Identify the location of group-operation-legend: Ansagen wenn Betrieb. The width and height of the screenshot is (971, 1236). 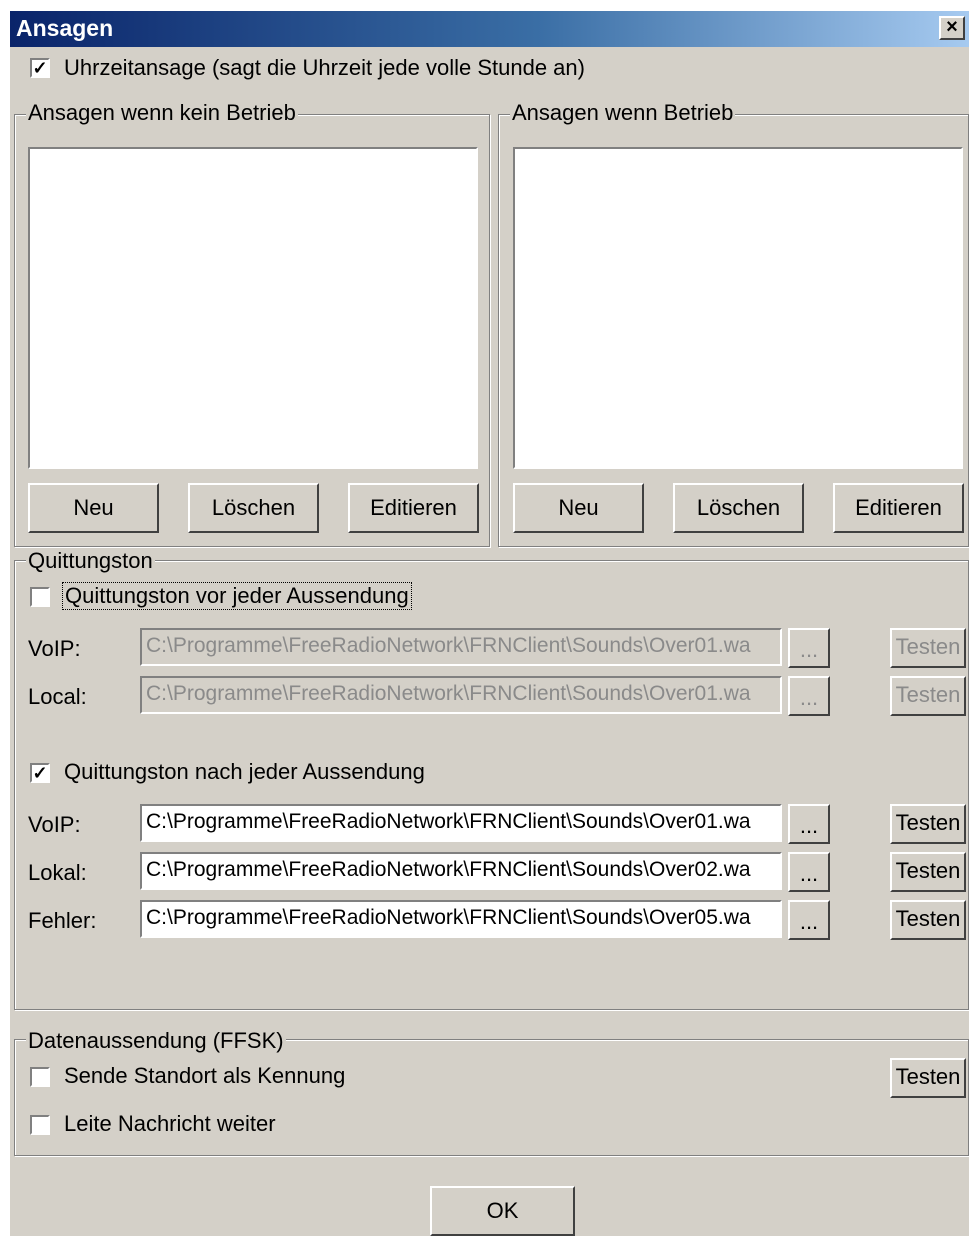
(623, 113).